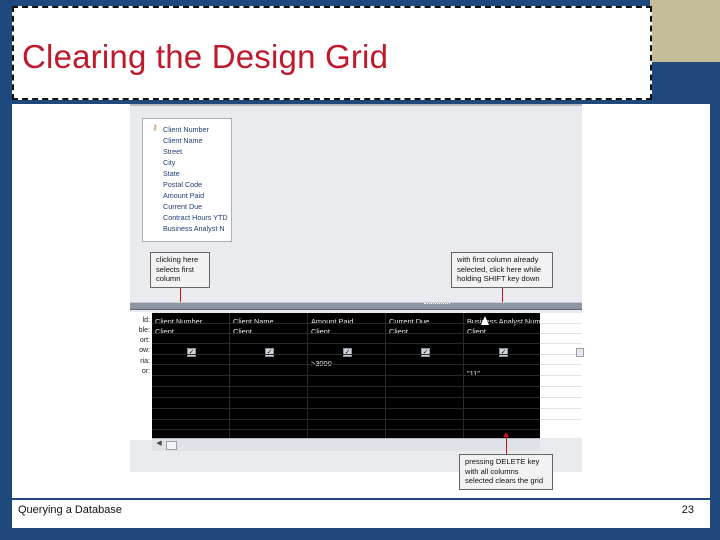 The image size is (720, 540). I want to click on callout-arrowhead, so click(506, 434).